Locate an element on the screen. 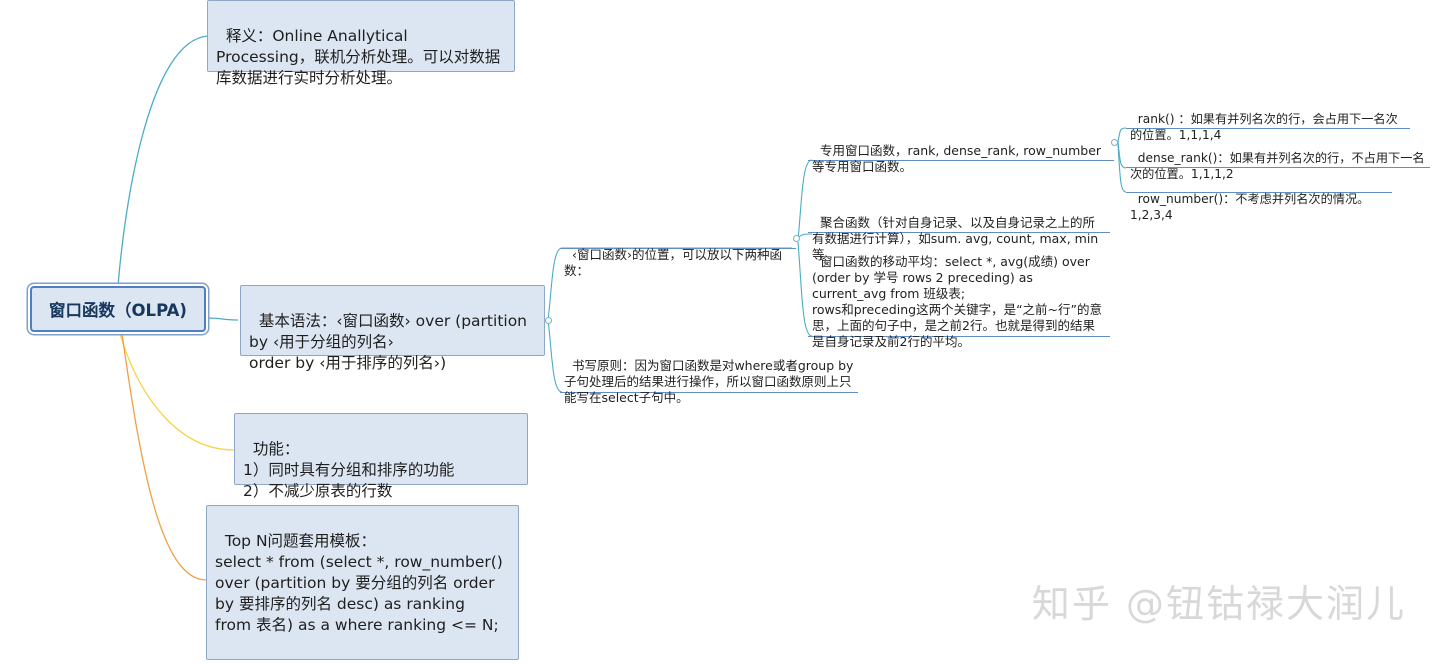  link-root-definition is located at coordinates (163, 161).